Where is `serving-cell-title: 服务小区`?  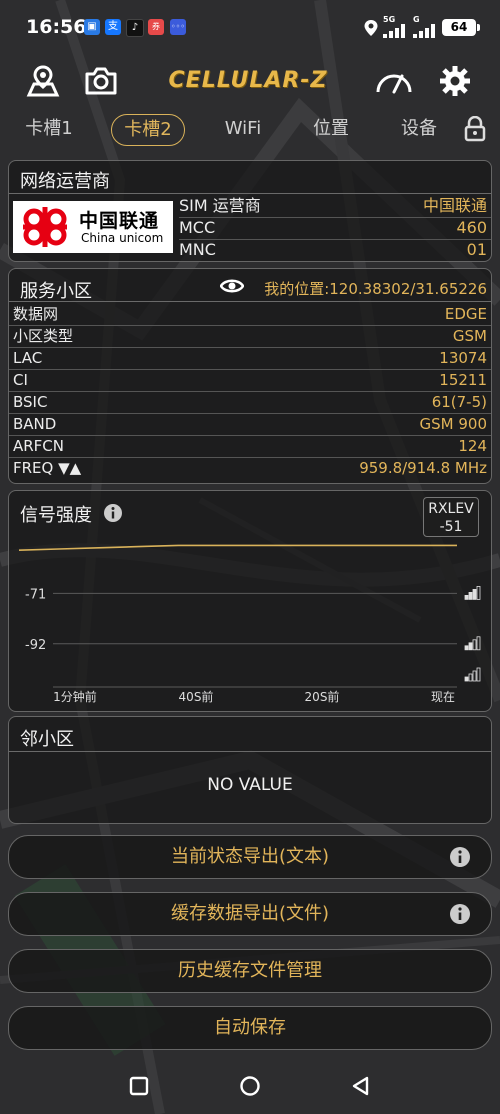 serving-cell-title: 服务小区 is located at coordinates (56, 291).